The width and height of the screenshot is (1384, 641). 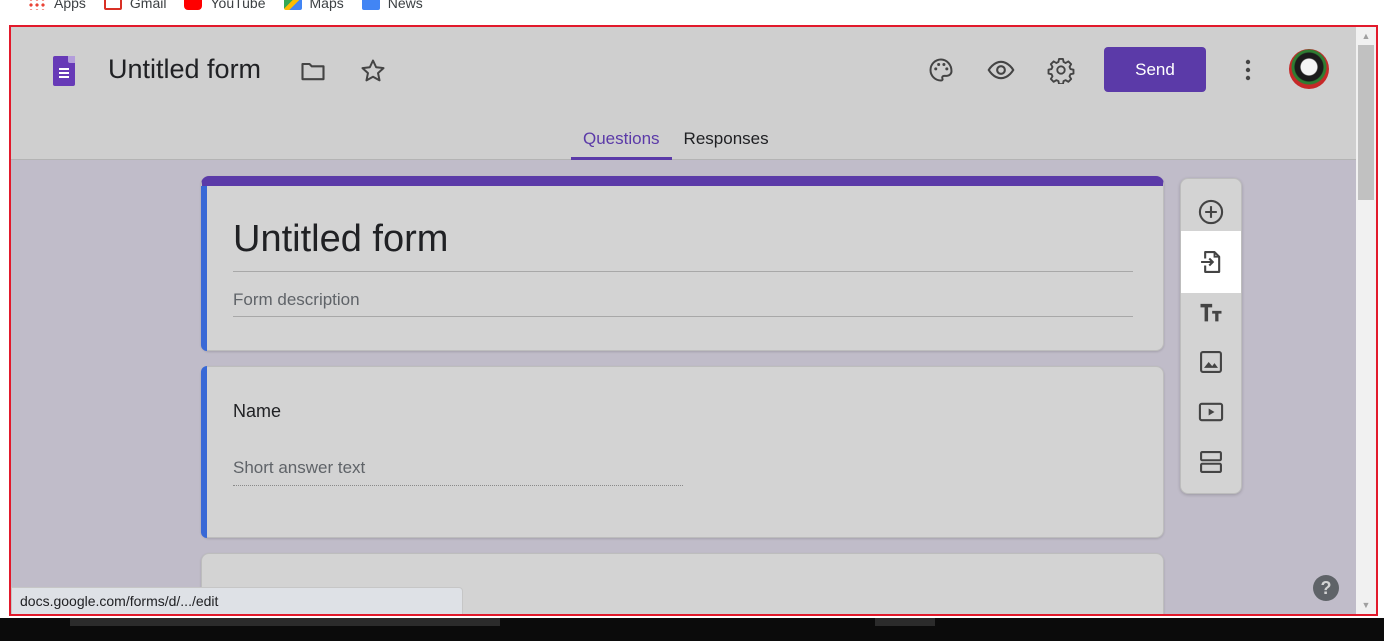 What do you see at coordinates (184, 69) in the screenshot?
I see `document-title: Untitled form` at bounding box center [184, 69].